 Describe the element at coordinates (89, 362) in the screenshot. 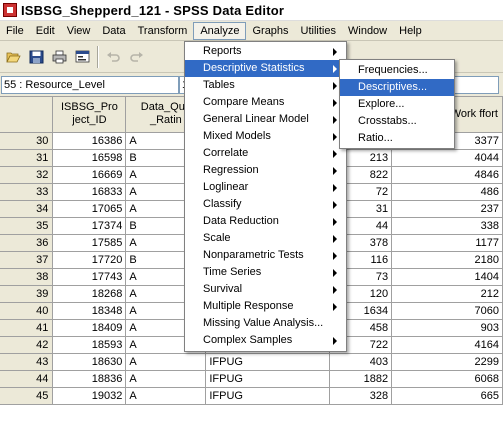

I see `project-id-cell: 18630` at that location.